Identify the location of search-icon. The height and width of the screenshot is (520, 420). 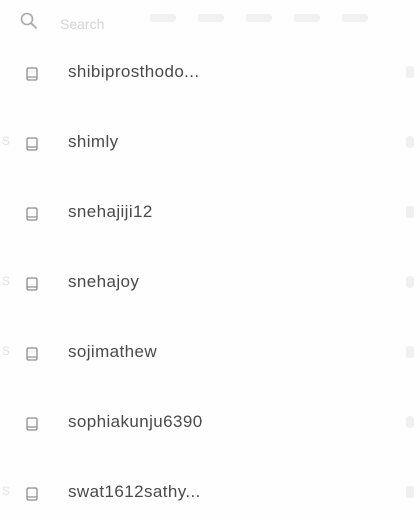
(29, 21).